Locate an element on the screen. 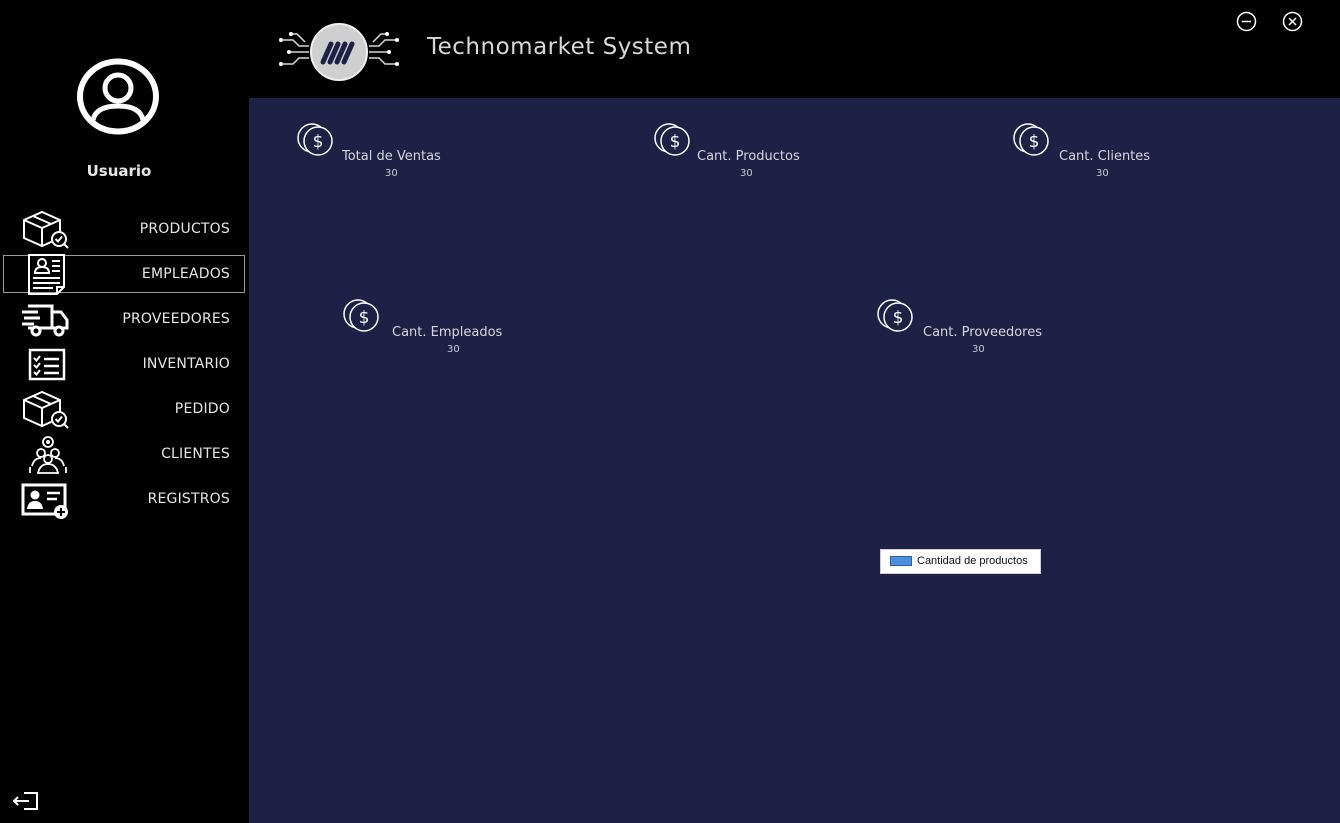 Image resolution: width=1340 pixels, height=823 pixels. header-bar is located at coordinates (794, 49).